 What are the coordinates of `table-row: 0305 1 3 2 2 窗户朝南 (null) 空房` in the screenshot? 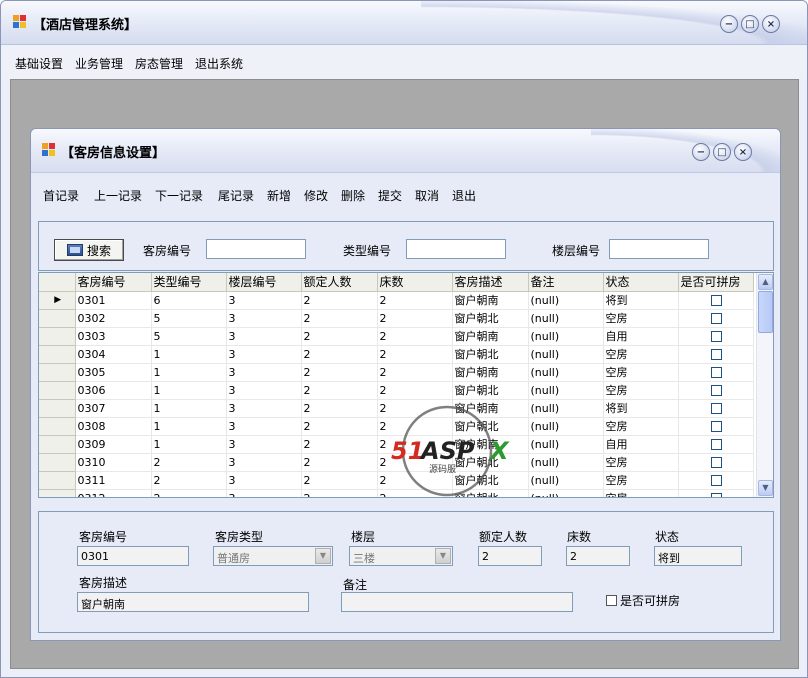 It's located at (396, 372).